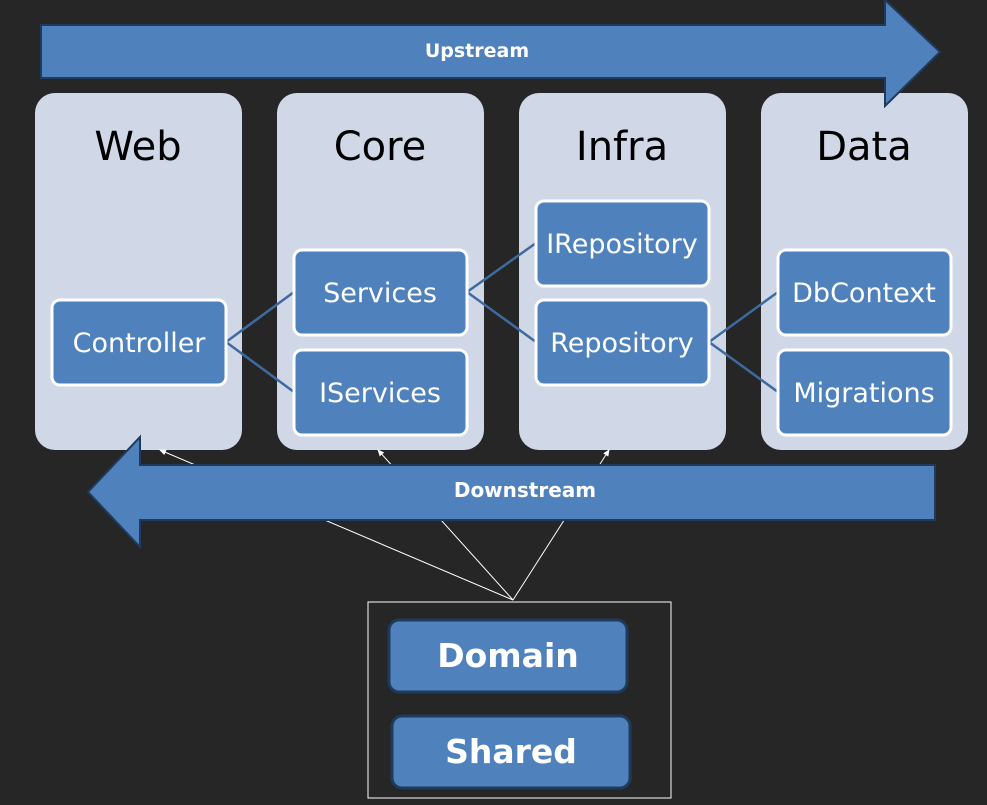 The image size is (987, 805). Describe the element at coordinates (508, 655) in the screenshot. I see `label-domain: Domain` at that location.